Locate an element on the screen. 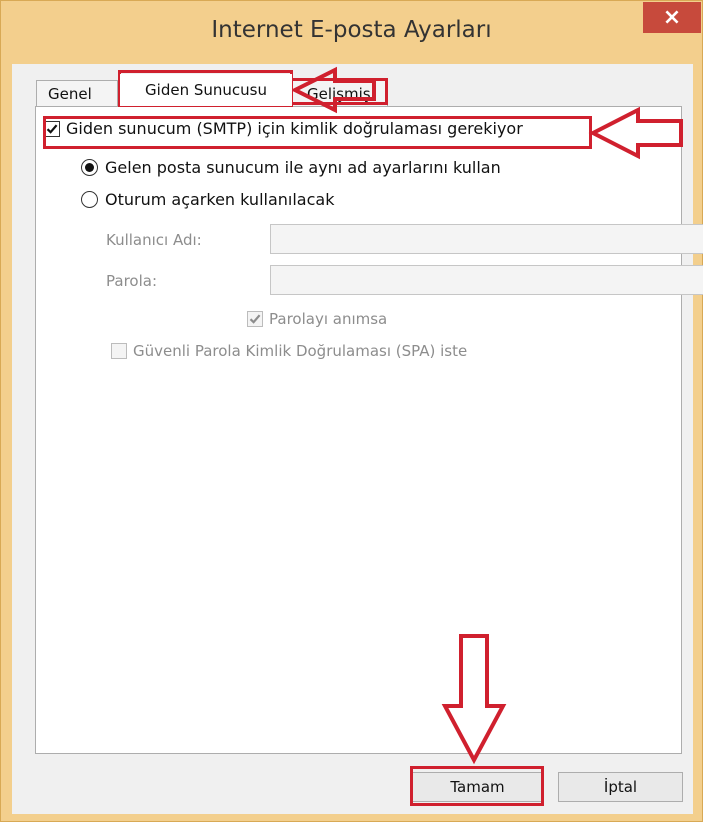 The image size is (703, 835). arrow-left-tab-icon is located at coordinates (333, 90).